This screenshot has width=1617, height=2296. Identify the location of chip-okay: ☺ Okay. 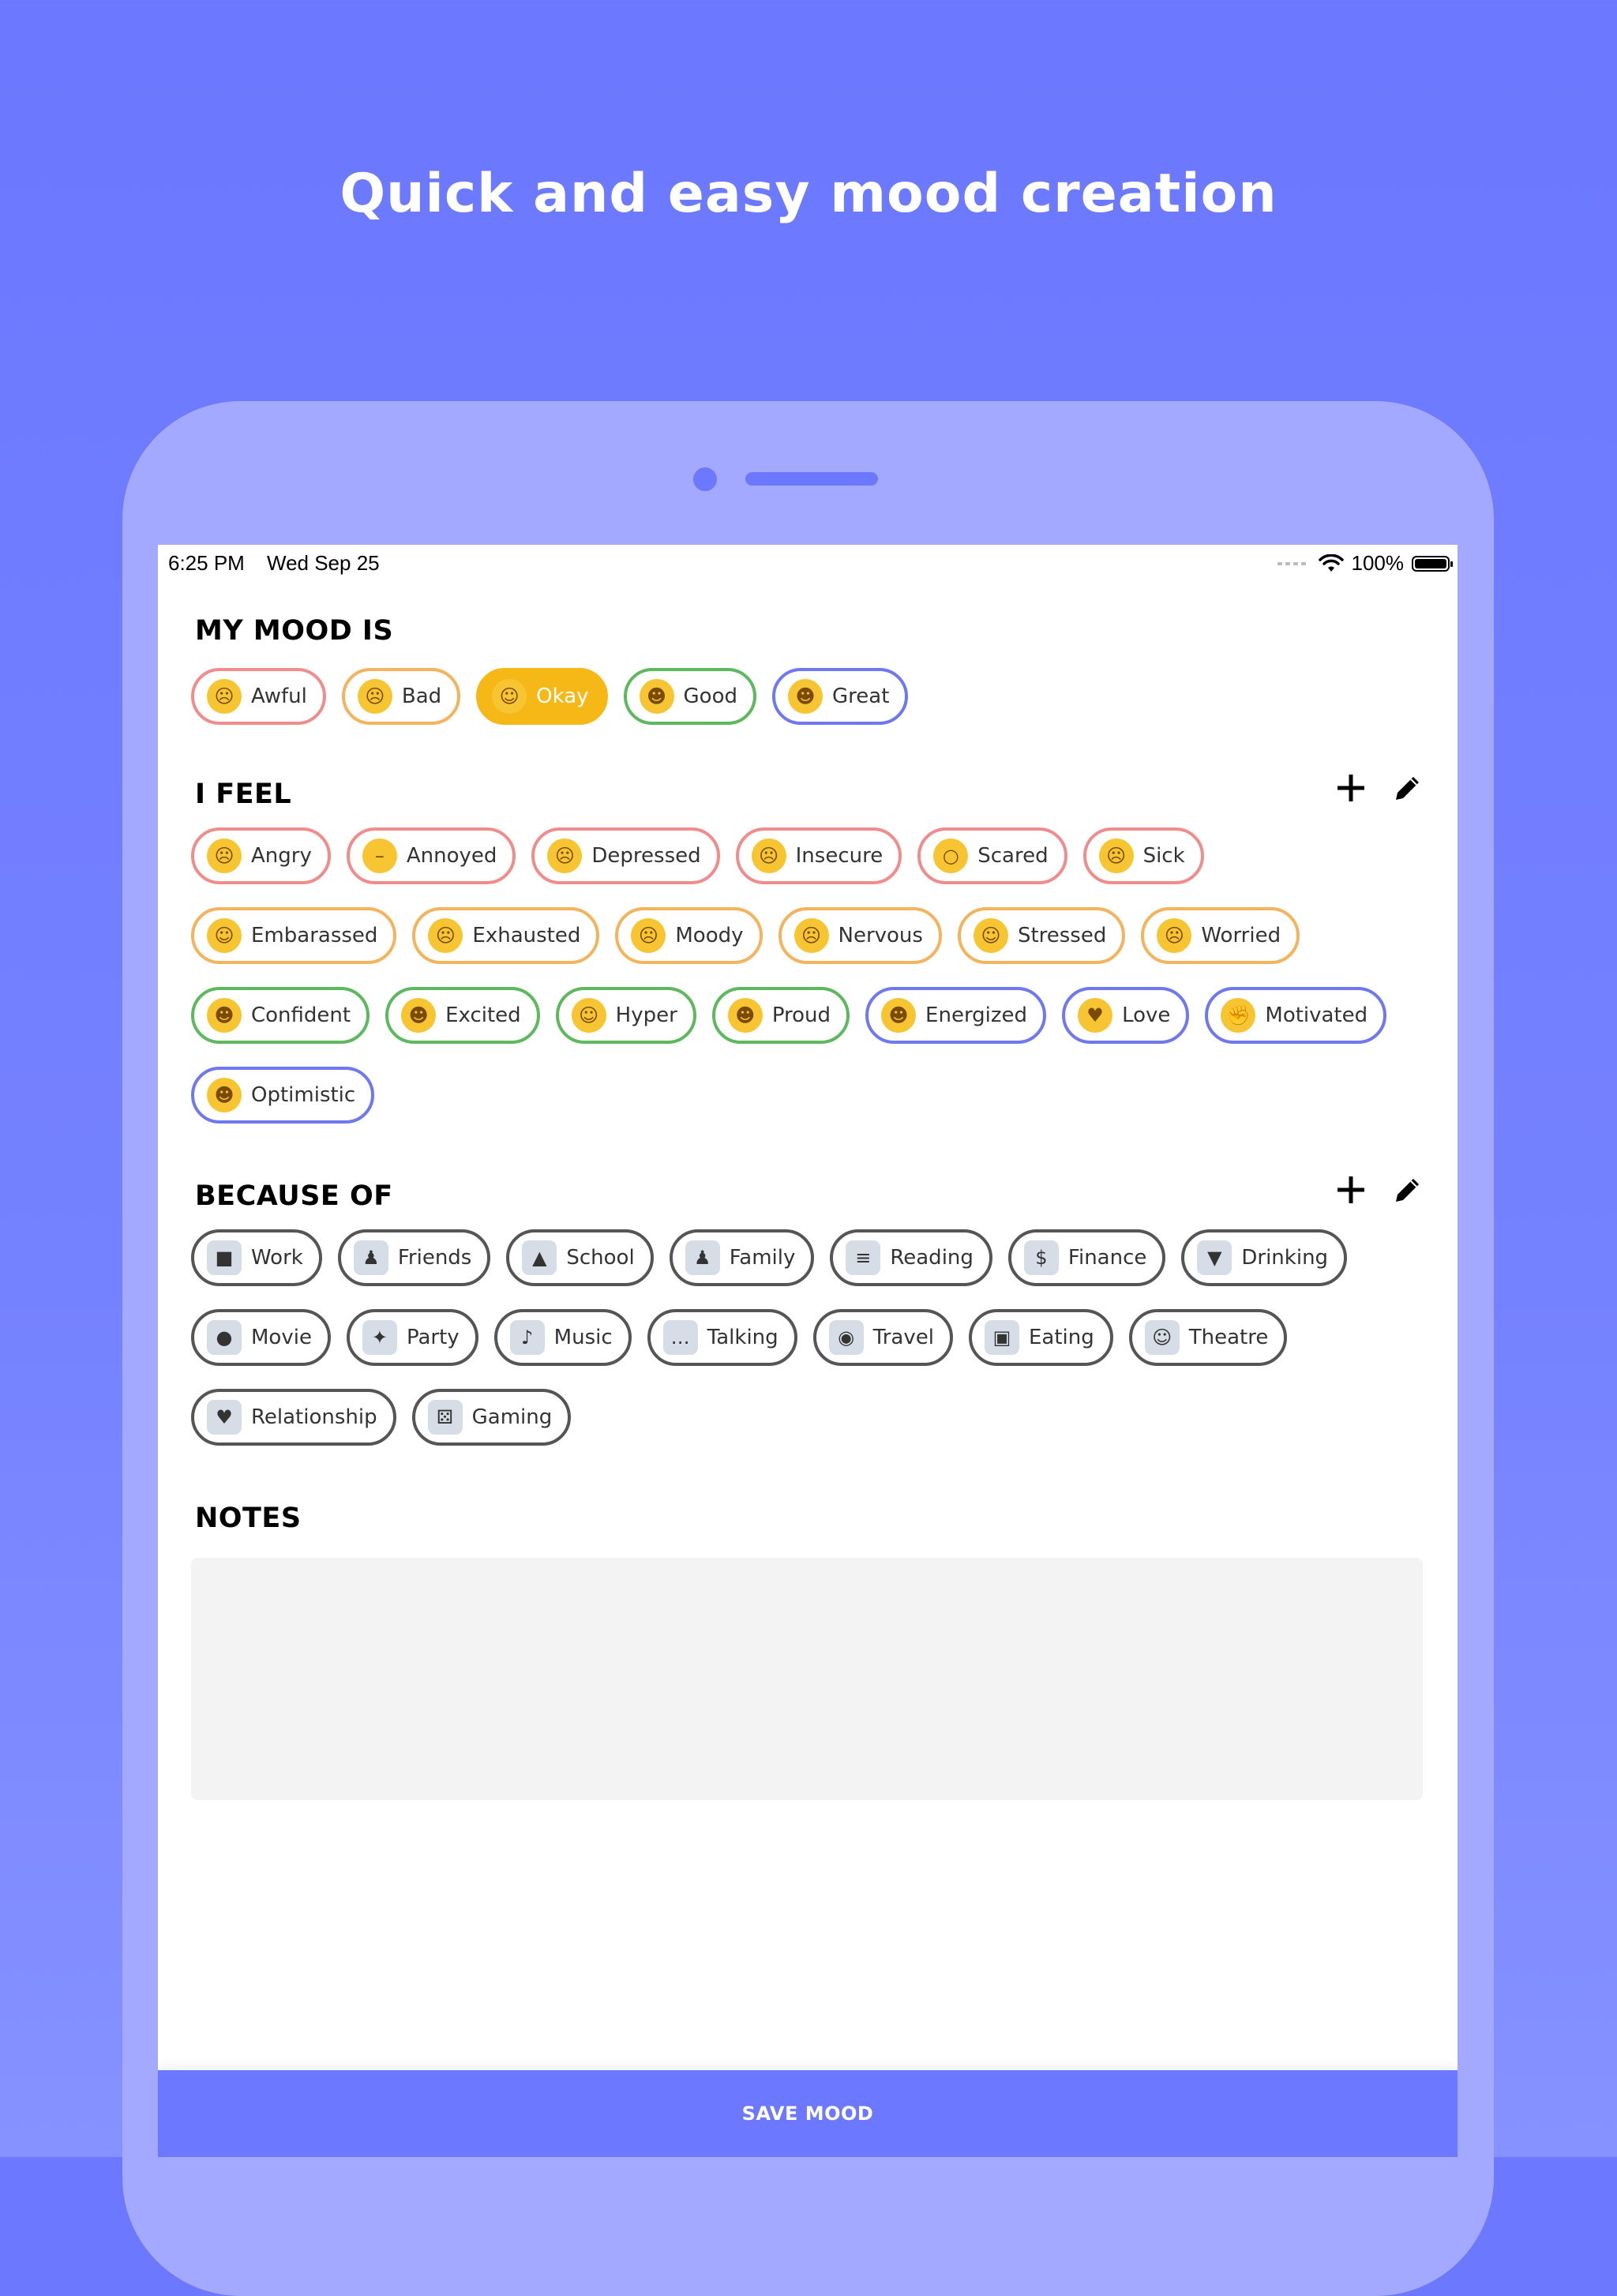
(542, 696).